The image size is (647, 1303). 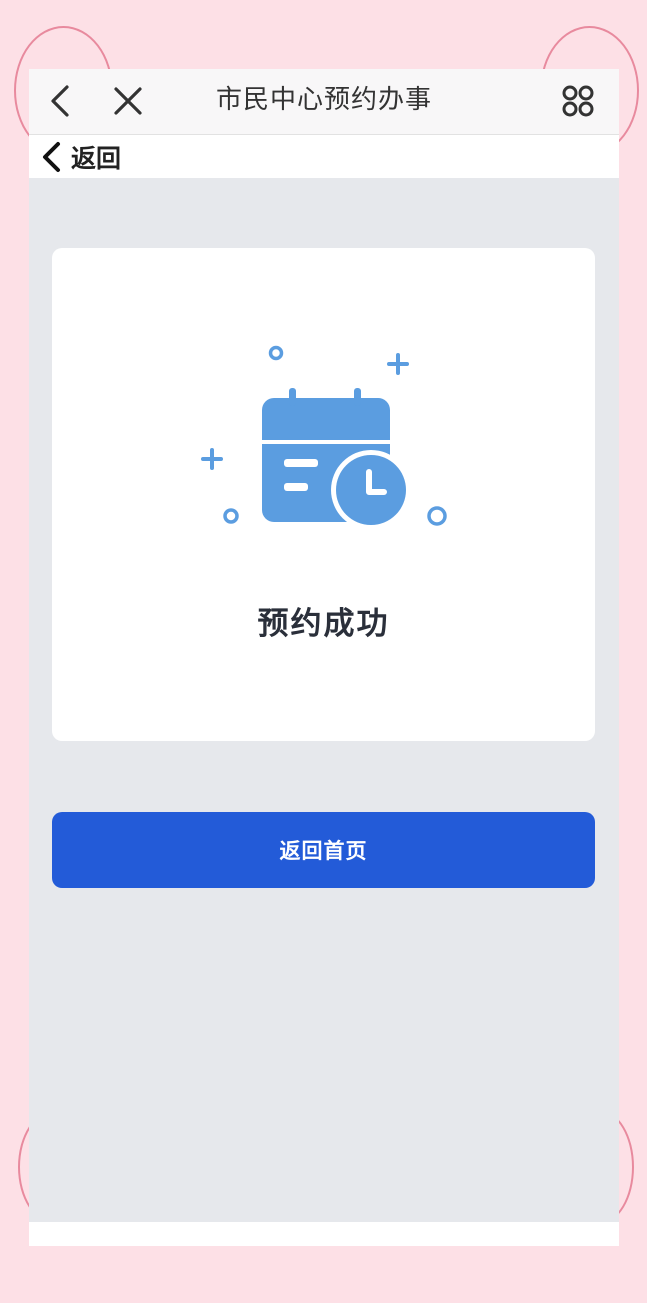 I want to click on success-message: 预约成功, so click(x=323, y=624).